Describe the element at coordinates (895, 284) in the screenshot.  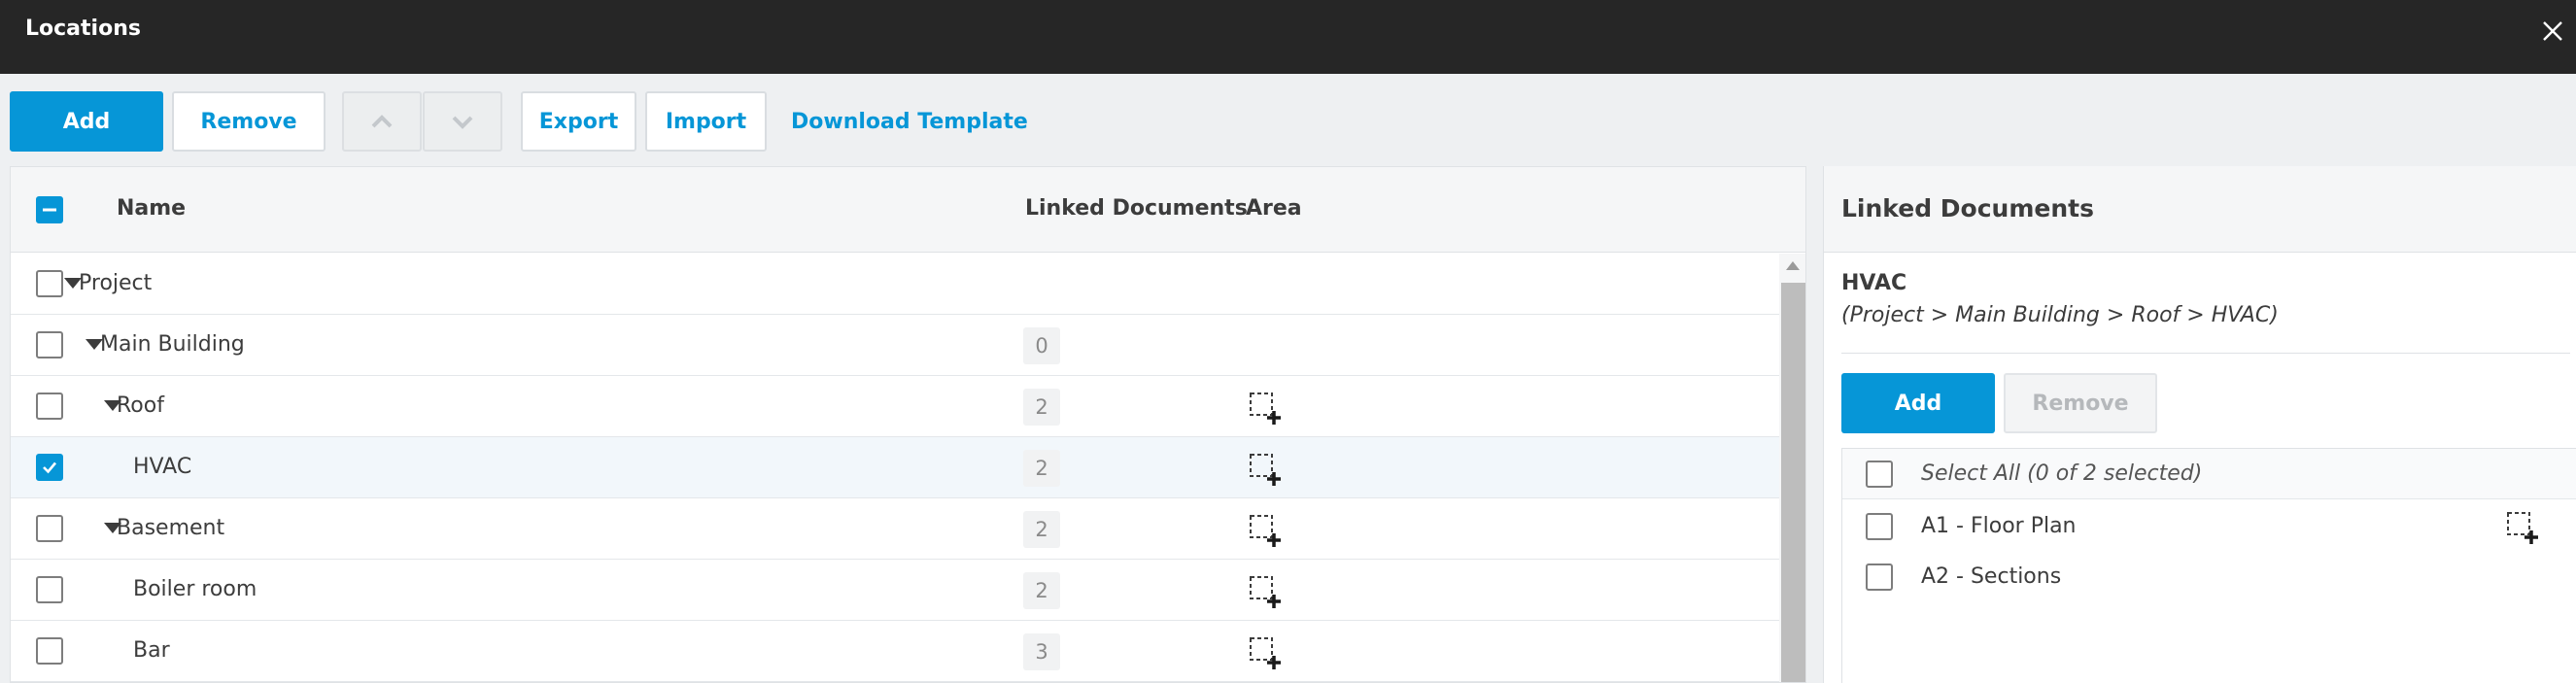
I see `table-row: Project` at that location.